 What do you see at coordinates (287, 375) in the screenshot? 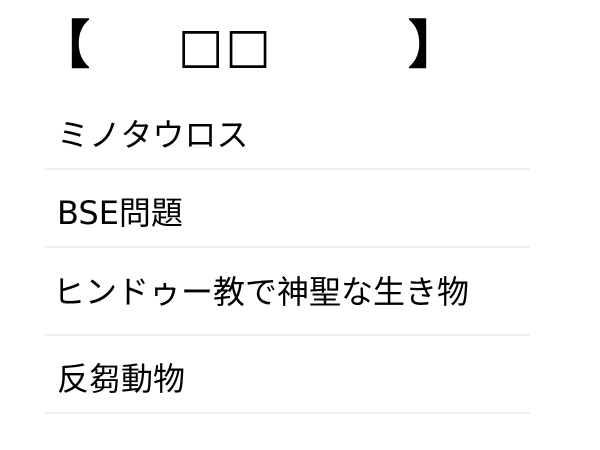
I see `hint-item: 反芻動物` at bounding box center [287, 375].